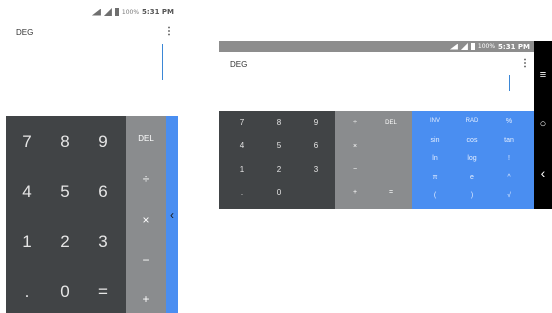  Describe the element at coordinates (238, 64) in the screenshot. I see `landscape-angle-mode: DEG` at that location.